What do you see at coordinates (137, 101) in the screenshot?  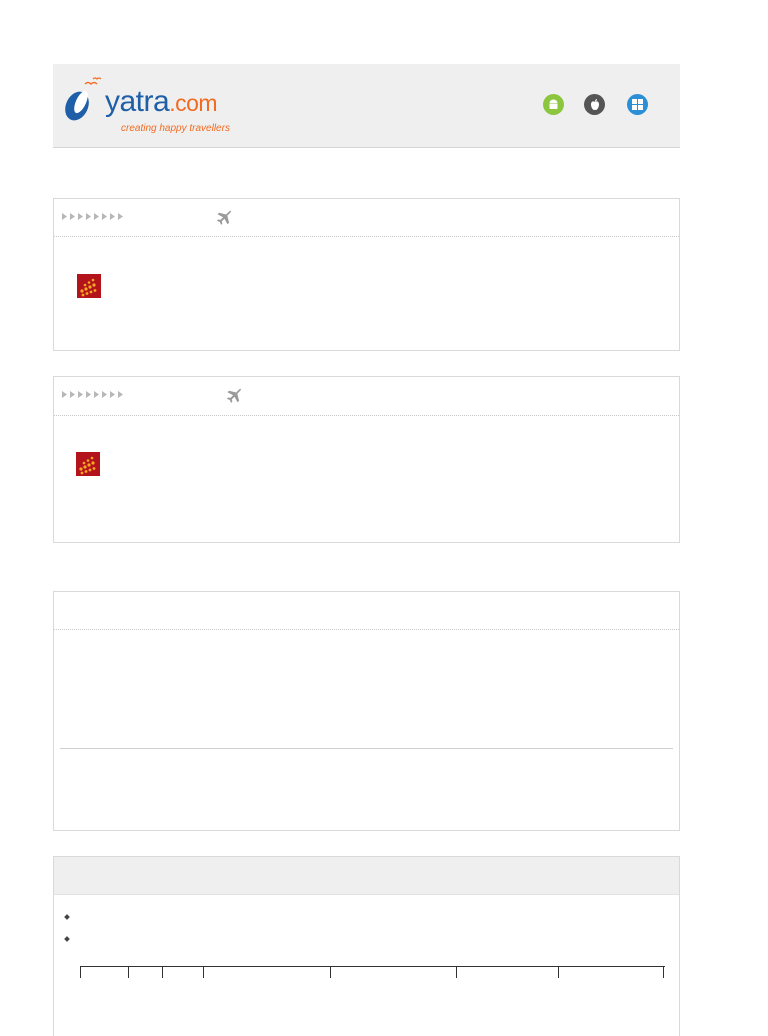 I see `logo-word: yatra` at bounding box center [137, 101].